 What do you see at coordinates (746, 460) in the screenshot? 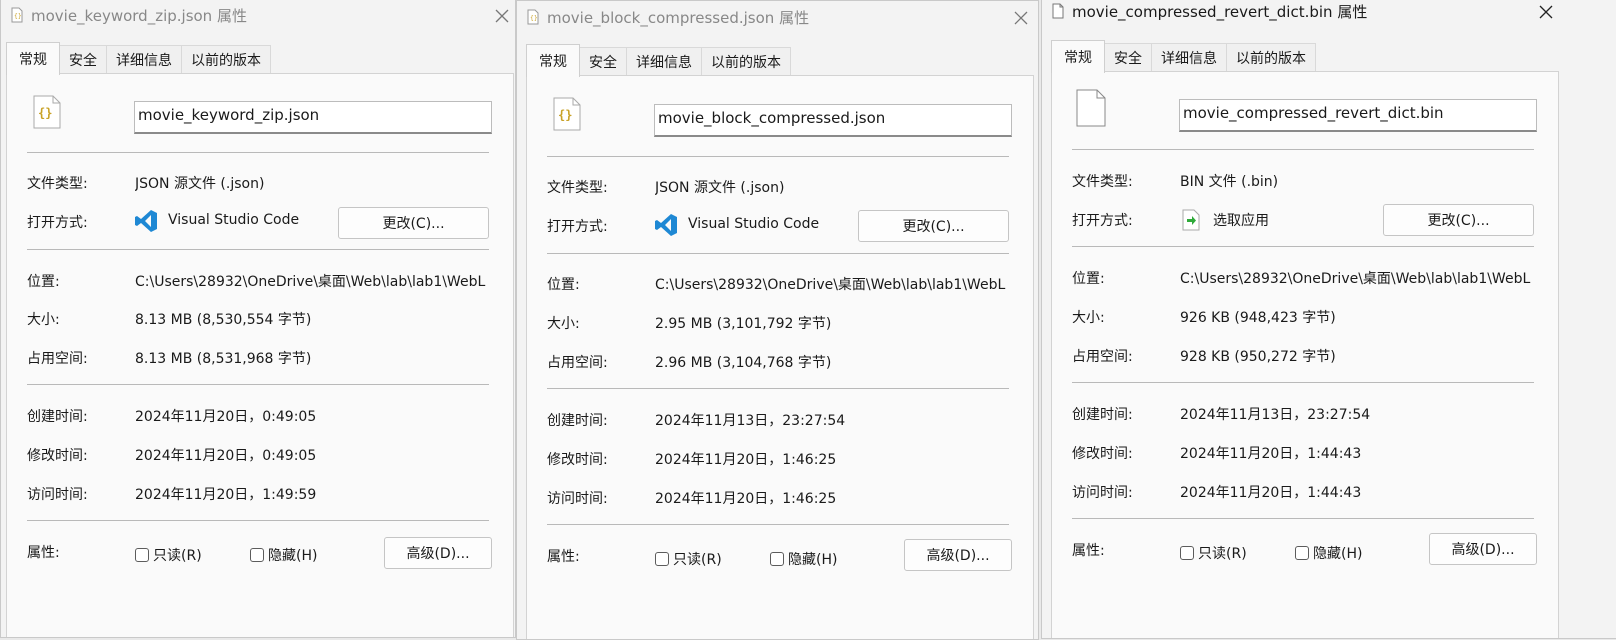
I see `modified-value: 2024年11月20日，1:46:25` at bounding box center [746, 460].